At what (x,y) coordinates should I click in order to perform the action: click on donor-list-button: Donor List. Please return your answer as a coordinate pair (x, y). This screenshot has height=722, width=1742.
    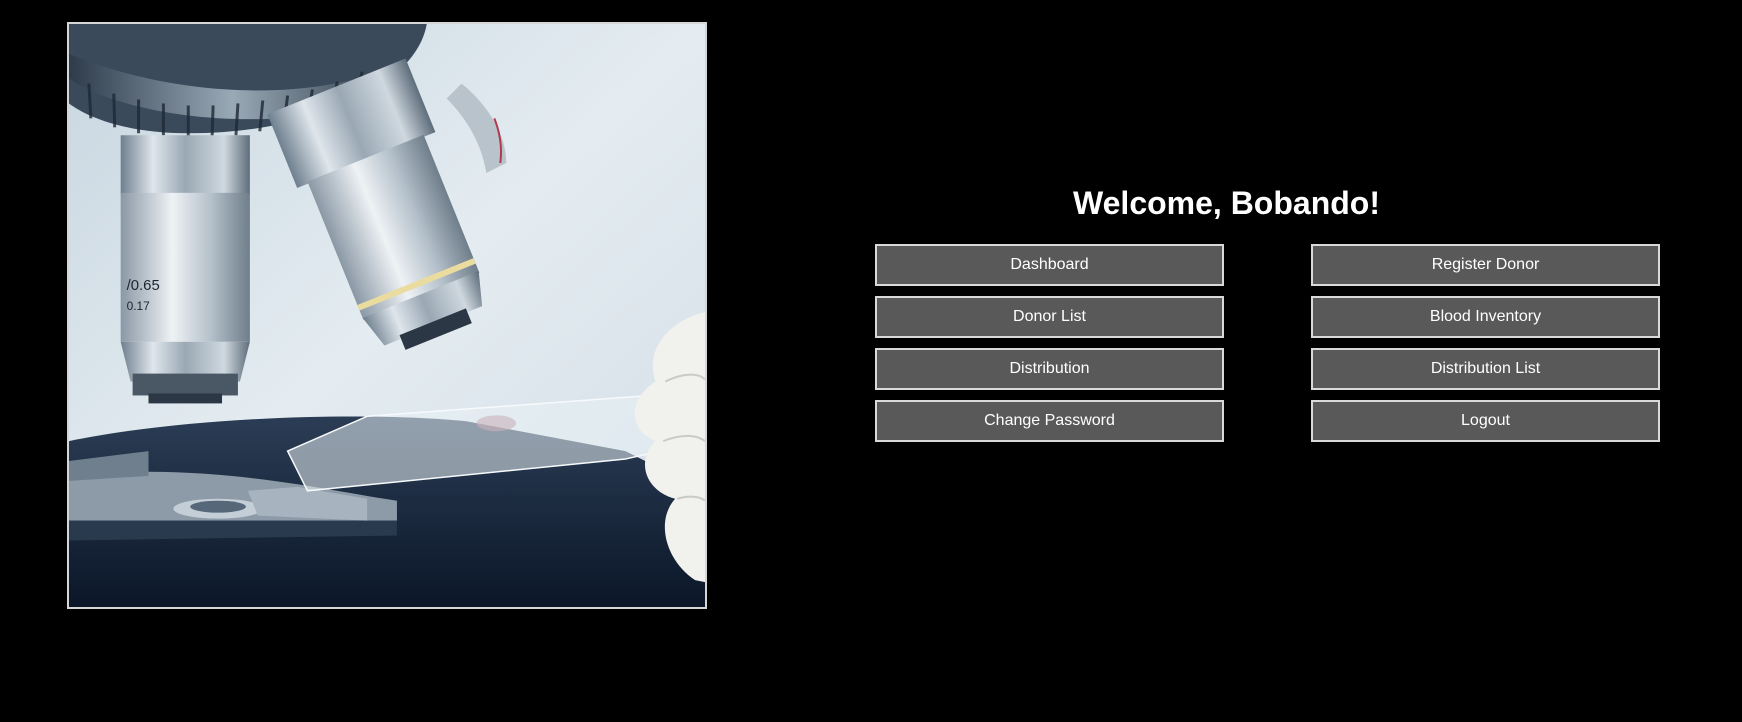
    Looking at the image, I should click on (1049, 317).